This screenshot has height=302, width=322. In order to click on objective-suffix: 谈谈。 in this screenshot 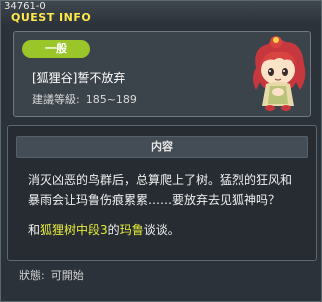, I will do `click(161, 230)`.